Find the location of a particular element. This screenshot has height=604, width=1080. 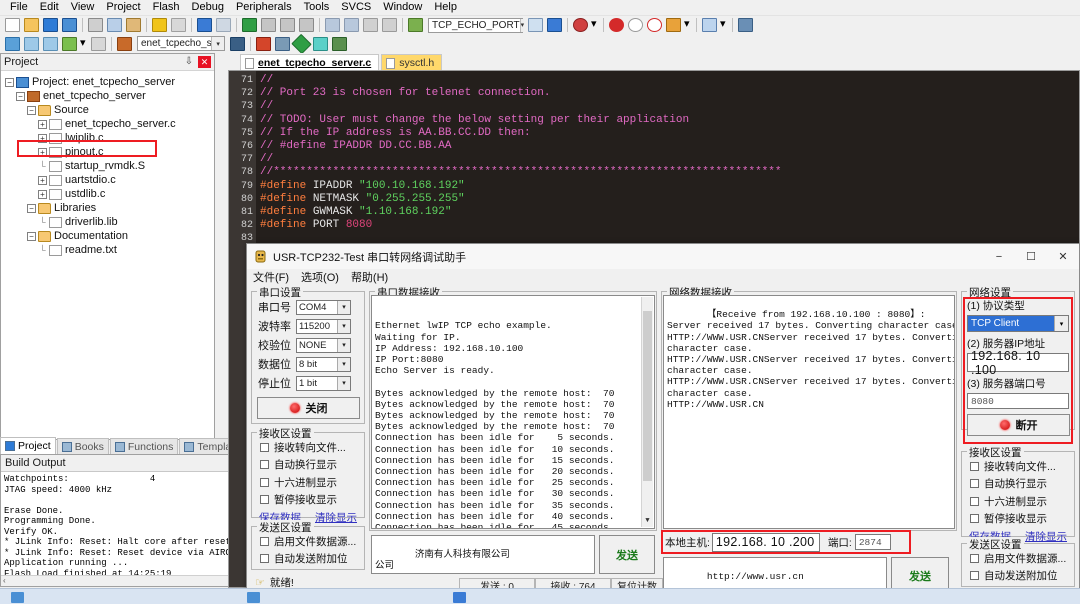

manage-project-icon is located at coordinates (535, 25).